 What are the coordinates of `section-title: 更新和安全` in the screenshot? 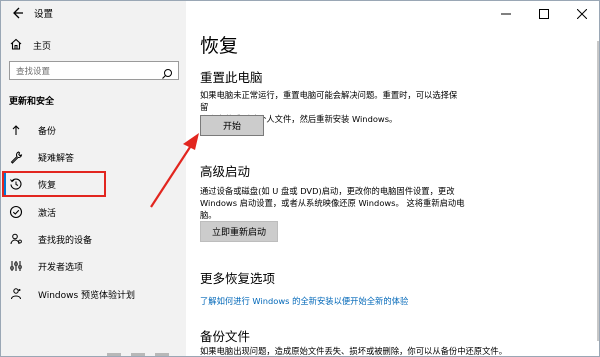 It's located at (32, 102).